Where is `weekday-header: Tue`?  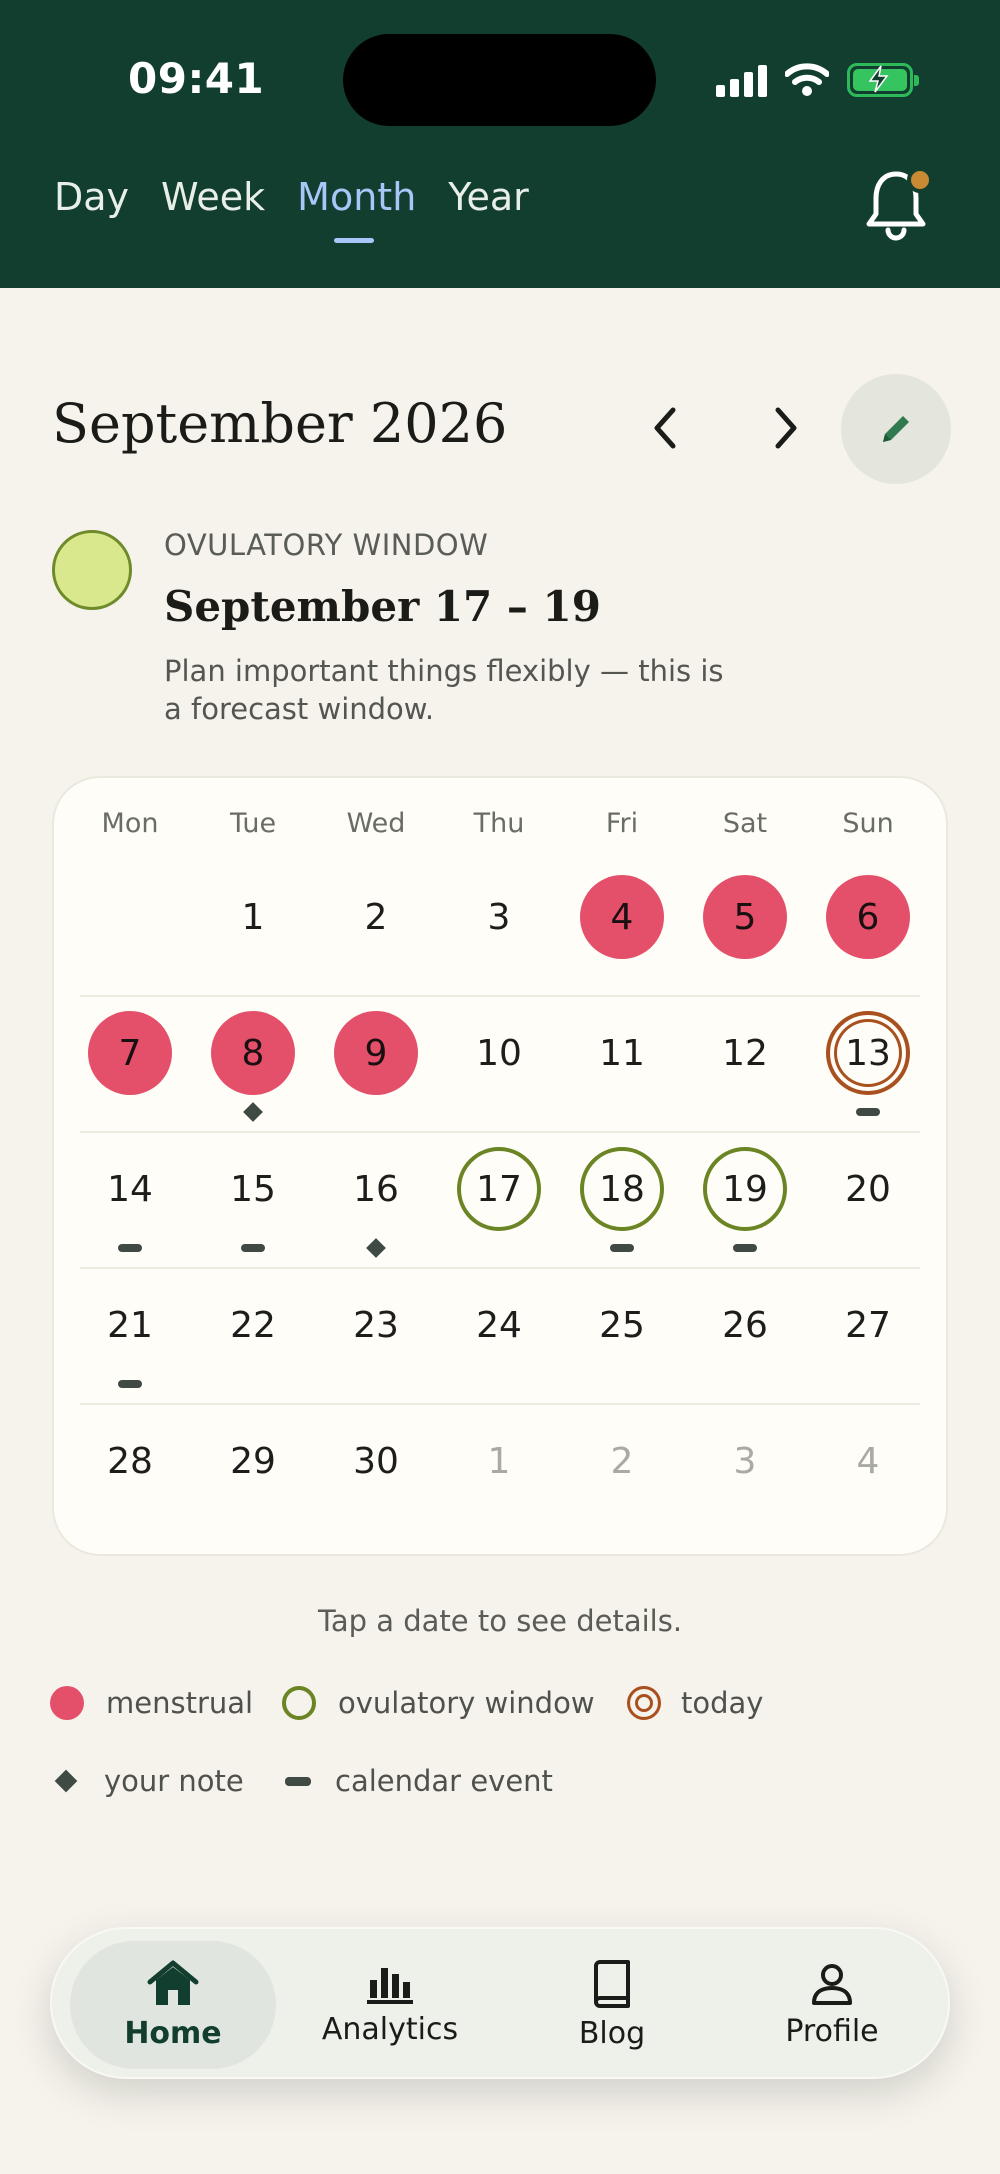 weekday-header: Tue is located at coordinates (253, 823).